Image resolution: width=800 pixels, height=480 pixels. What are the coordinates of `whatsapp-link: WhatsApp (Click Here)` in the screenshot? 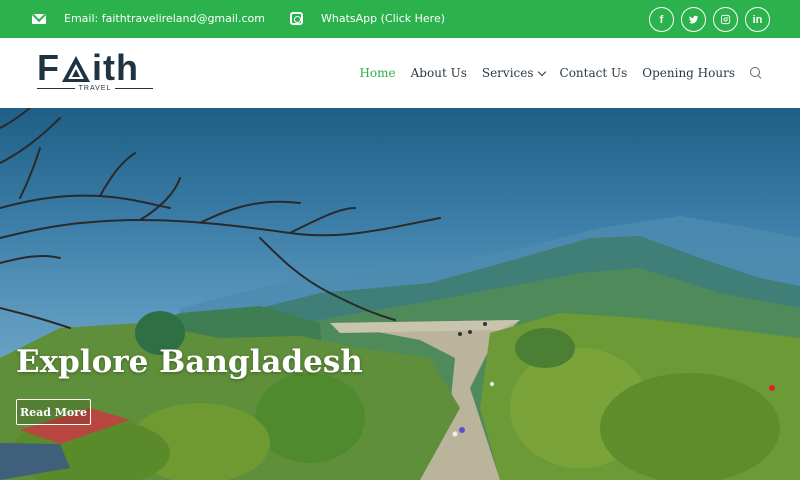 It's located at (383, 18).